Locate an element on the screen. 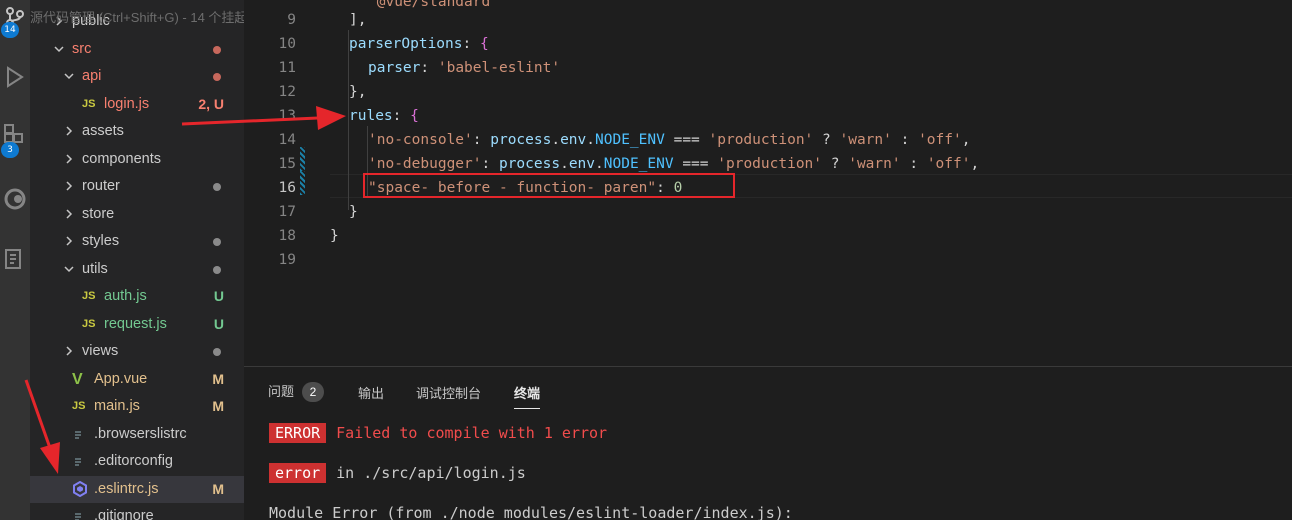 The width and height of the screenshot is (1292, 520). tab-problems-label: 问题 is located at coordinates (281, 391).